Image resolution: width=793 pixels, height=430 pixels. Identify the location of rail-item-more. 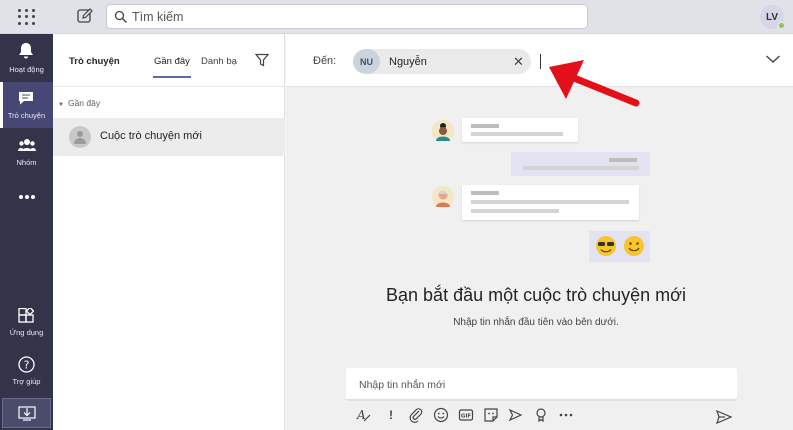
(26, 203).